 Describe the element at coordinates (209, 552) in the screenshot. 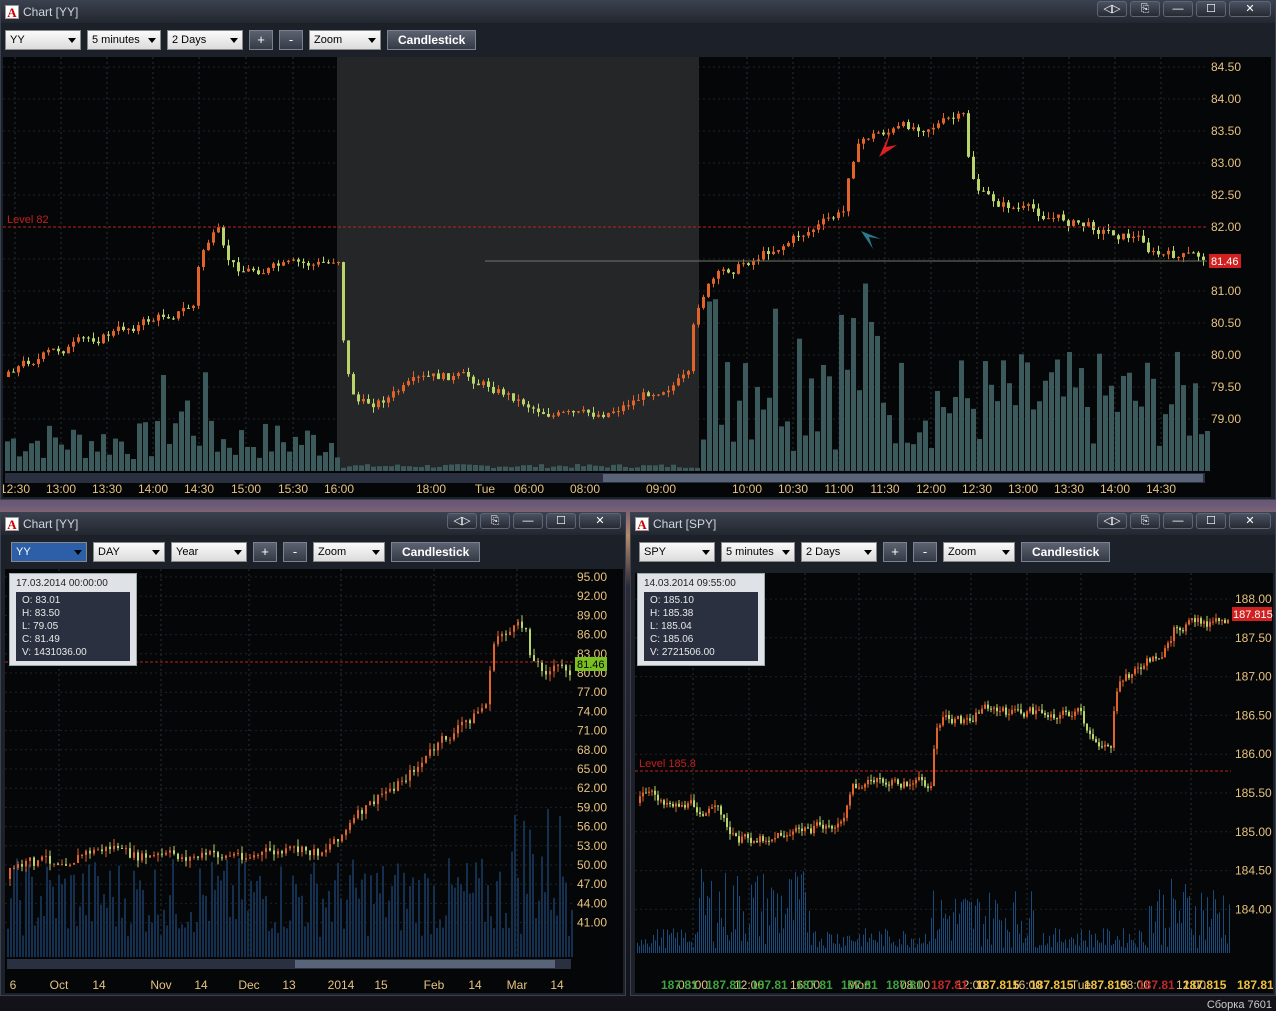

I see `period-select: Year` at that location.